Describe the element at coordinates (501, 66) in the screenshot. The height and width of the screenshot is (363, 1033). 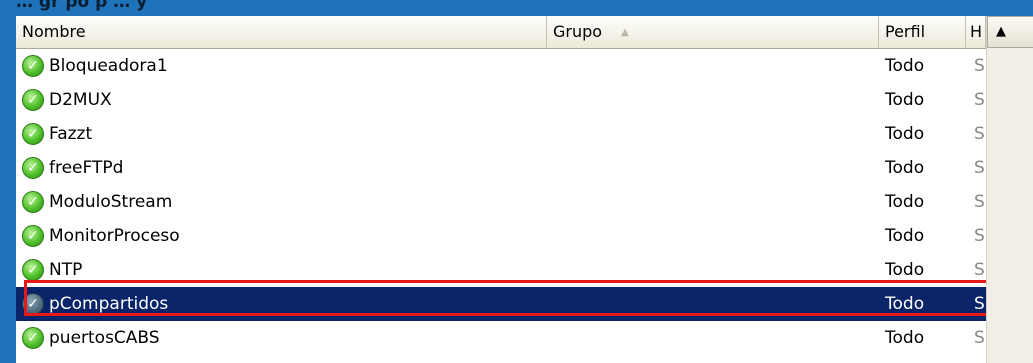
I see `list-item: ✓ Bloqueadora1 Todo S` at that location.